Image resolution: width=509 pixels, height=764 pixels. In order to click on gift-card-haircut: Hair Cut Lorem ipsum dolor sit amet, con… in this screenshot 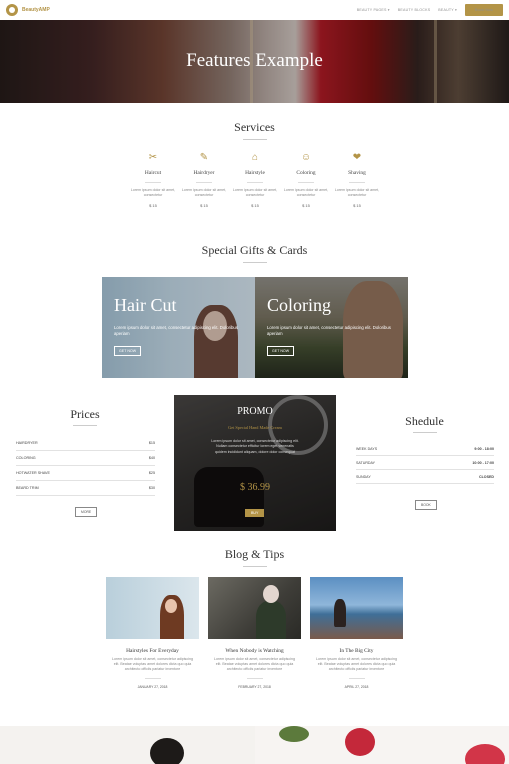, I will do `click(178, 327)`.